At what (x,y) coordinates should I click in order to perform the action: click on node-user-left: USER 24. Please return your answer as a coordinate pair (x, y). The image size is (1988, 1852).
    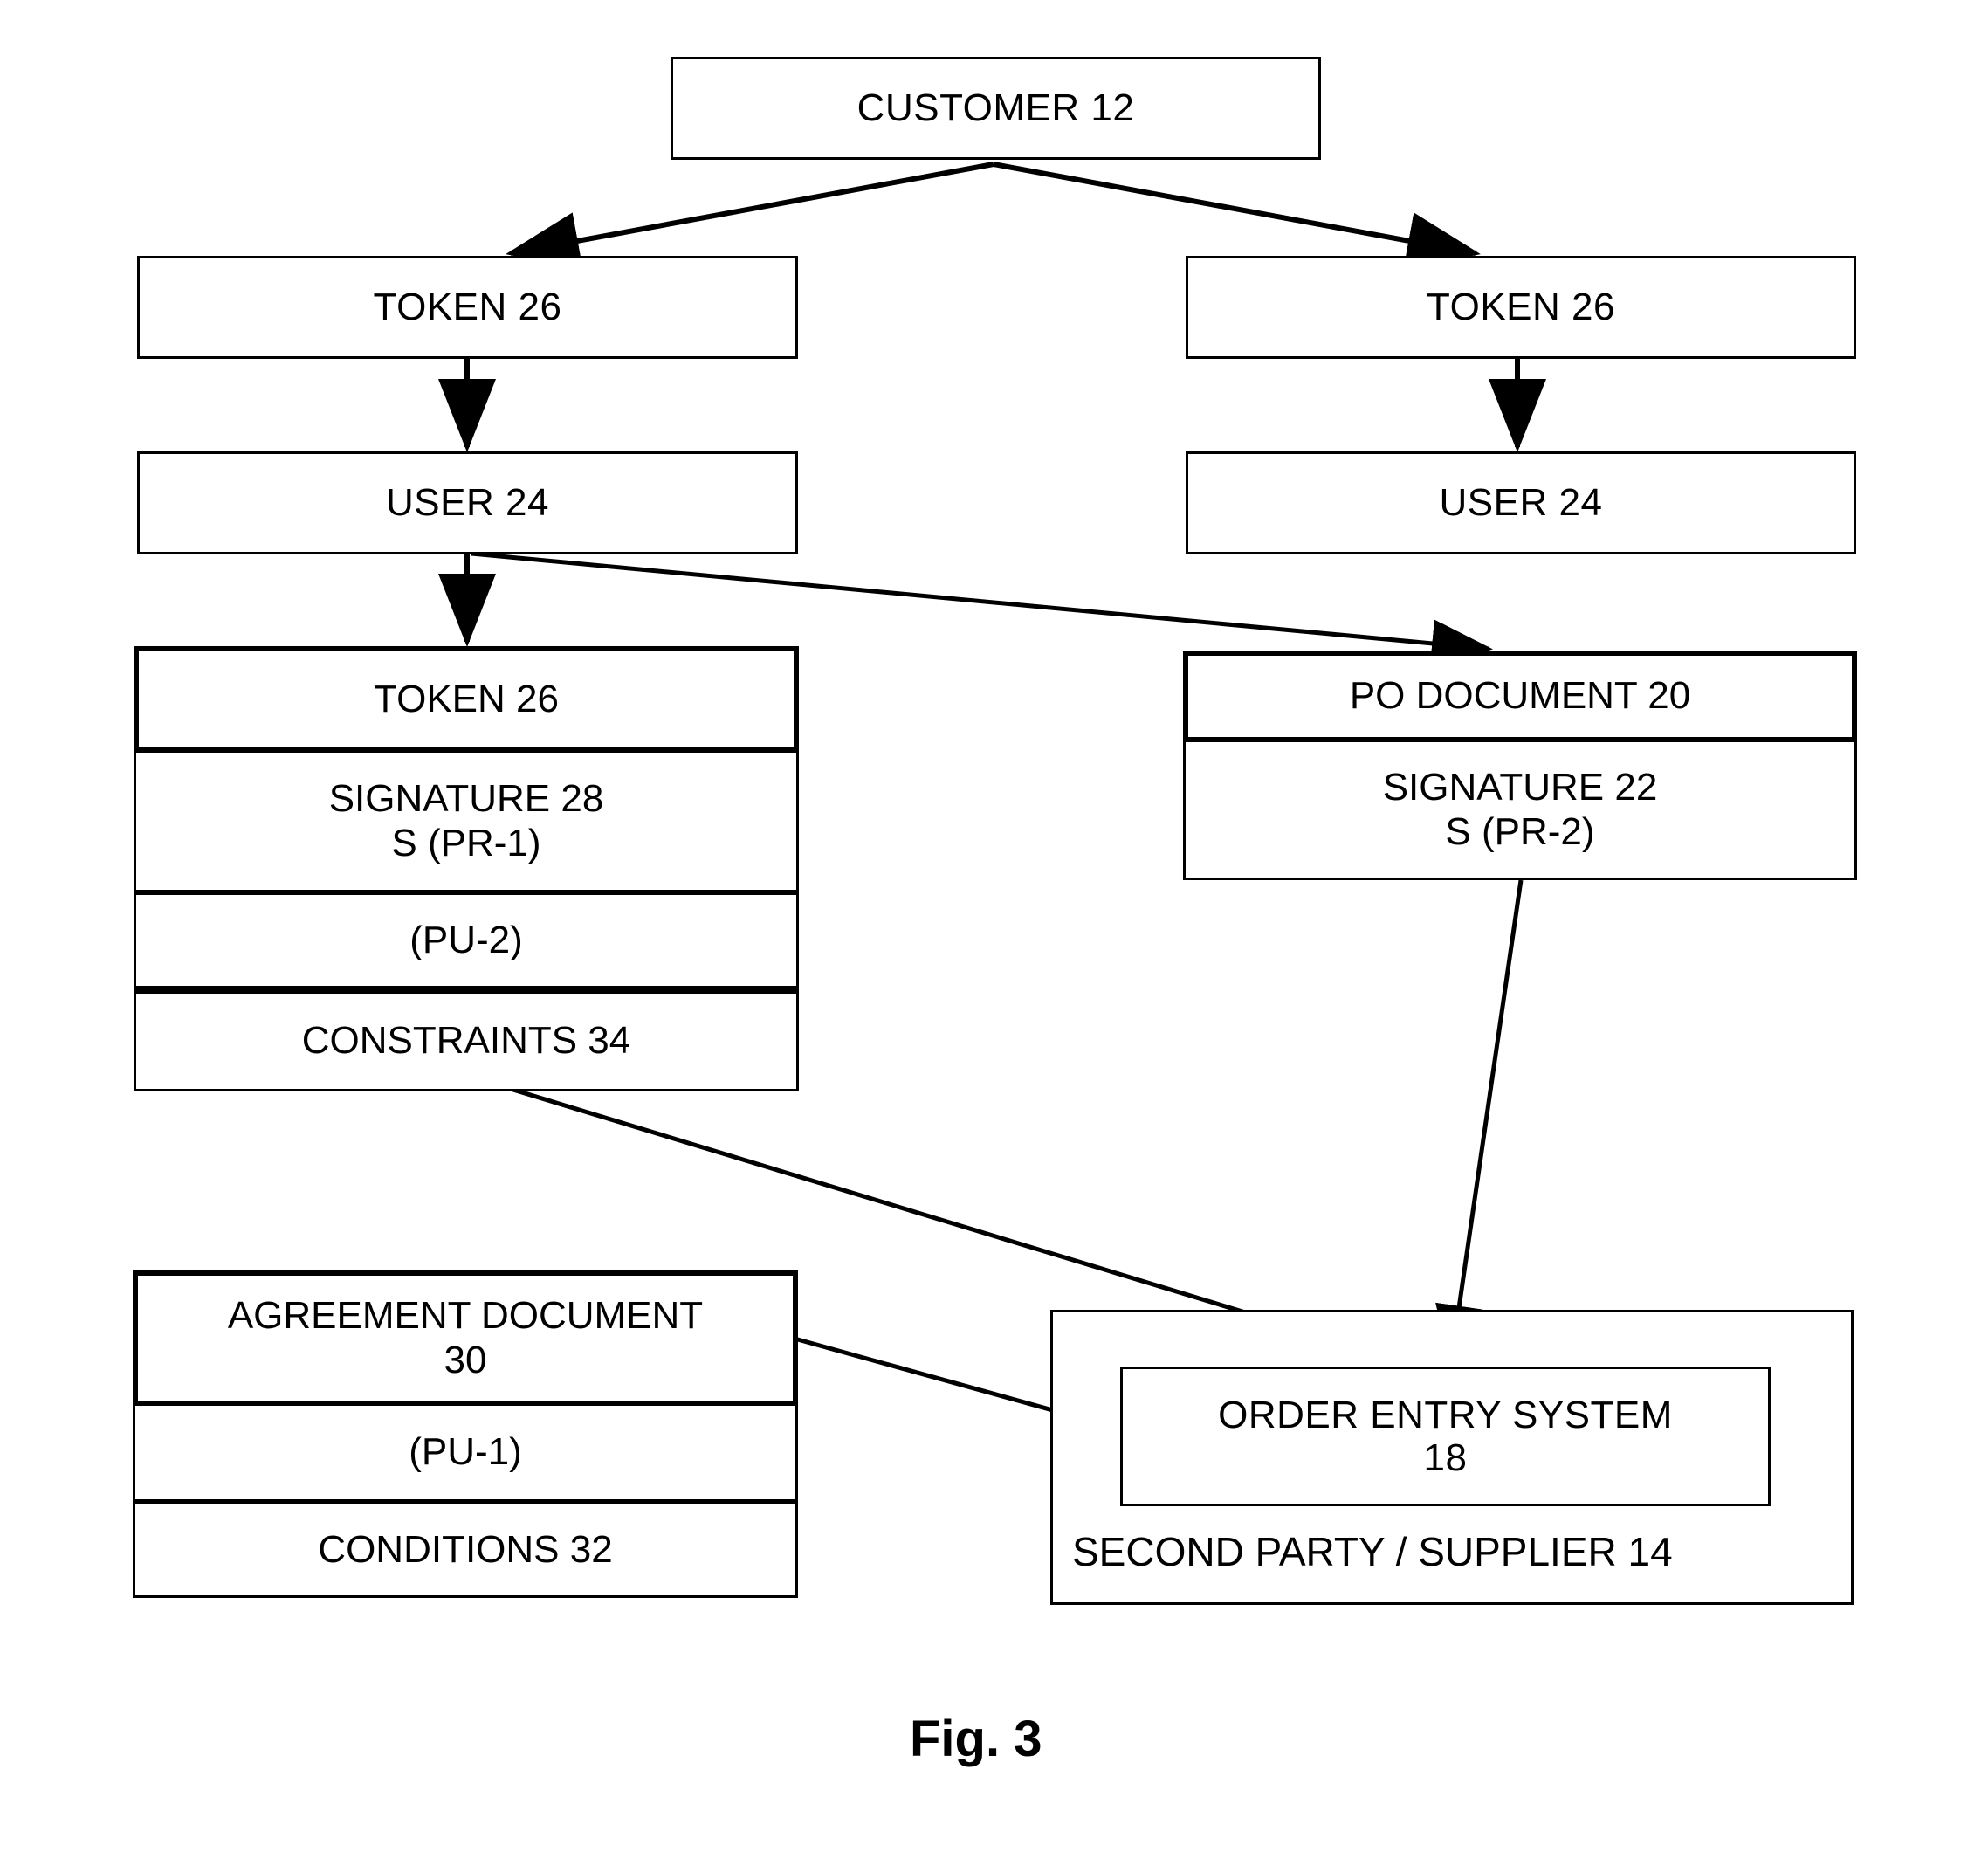
    Looking at the image, I should click on (468, 502).